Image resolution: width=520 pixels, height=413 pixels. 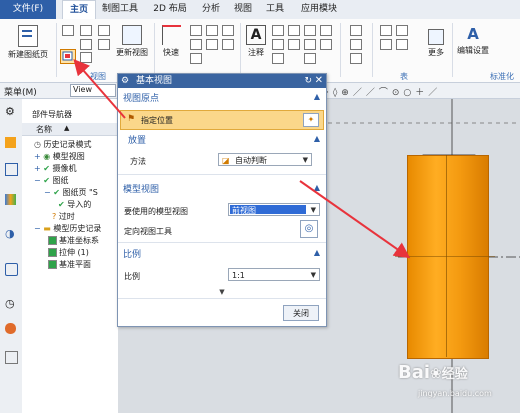 I want to click on watermark-url: jingyan.baidu.com, so click(x=455, y=393).